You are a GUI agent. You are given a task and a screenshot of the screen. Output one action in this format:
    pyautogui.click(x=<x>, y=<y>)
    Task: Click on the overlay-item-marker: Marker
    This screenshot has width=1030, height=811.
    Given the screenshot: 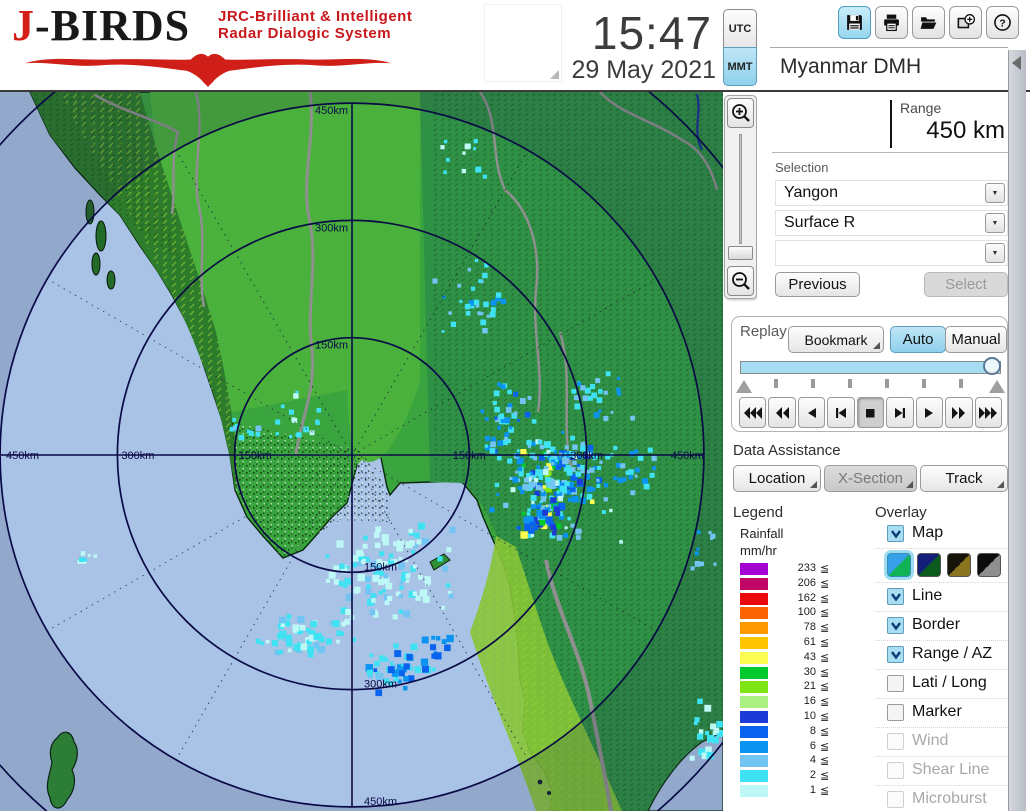 What is the action you would take?
    pyautogui.click(x=941, y=713)
    